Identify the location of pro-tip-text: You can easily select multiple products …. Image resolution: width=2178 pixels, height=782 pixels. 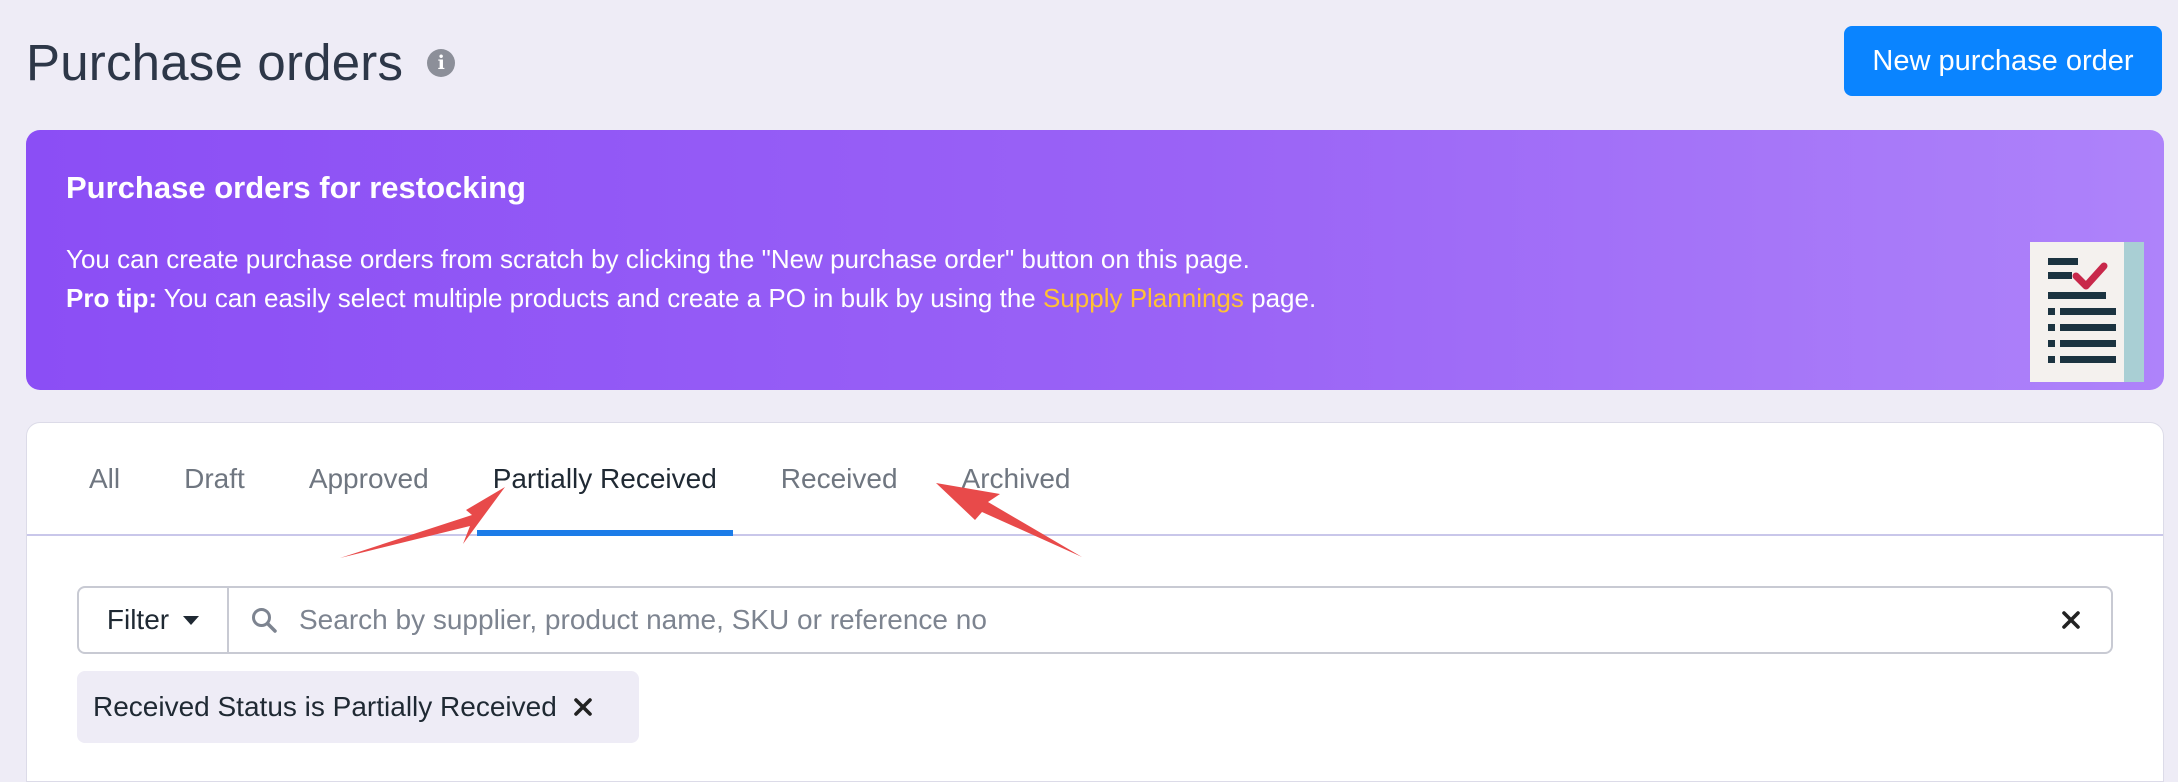
(600, 298).